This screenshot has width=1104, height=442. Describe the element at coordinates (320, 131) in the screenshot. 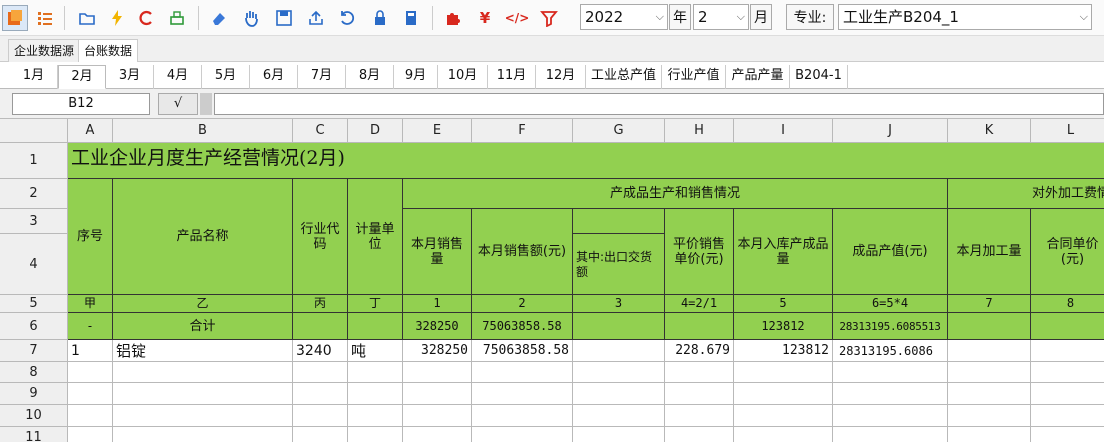

I see `col-header: C` at that location.